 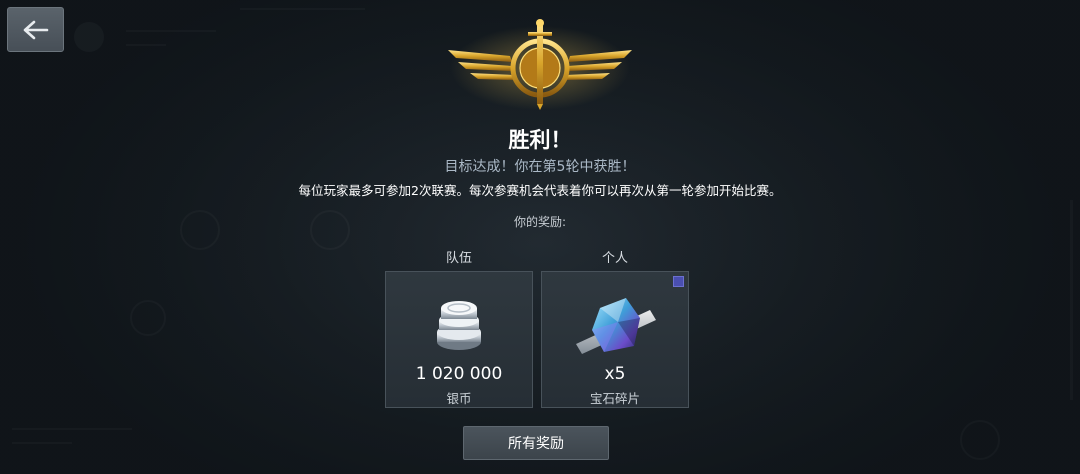 I want to click on all-rewards-button: 所有奖励, so click(x=536, y=443).